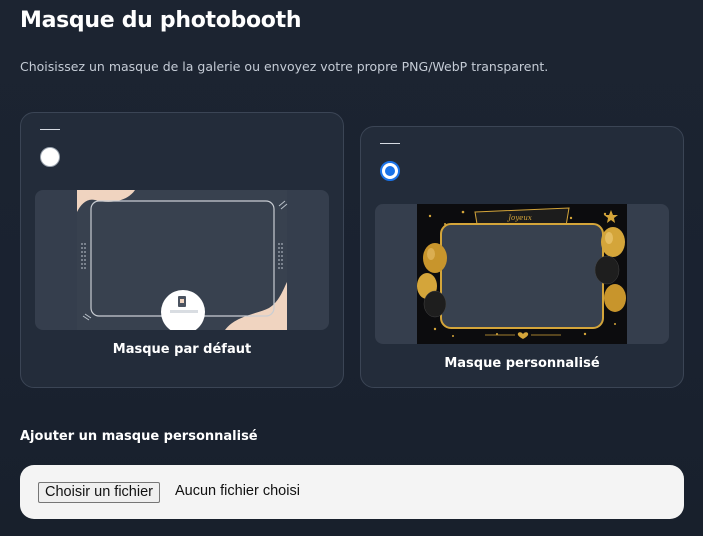 The height and width of the screenshot is (536, 703). I want to click on mask-custom-preview: Joyeux ANNIVERSAIRE !, so click(522, 274).